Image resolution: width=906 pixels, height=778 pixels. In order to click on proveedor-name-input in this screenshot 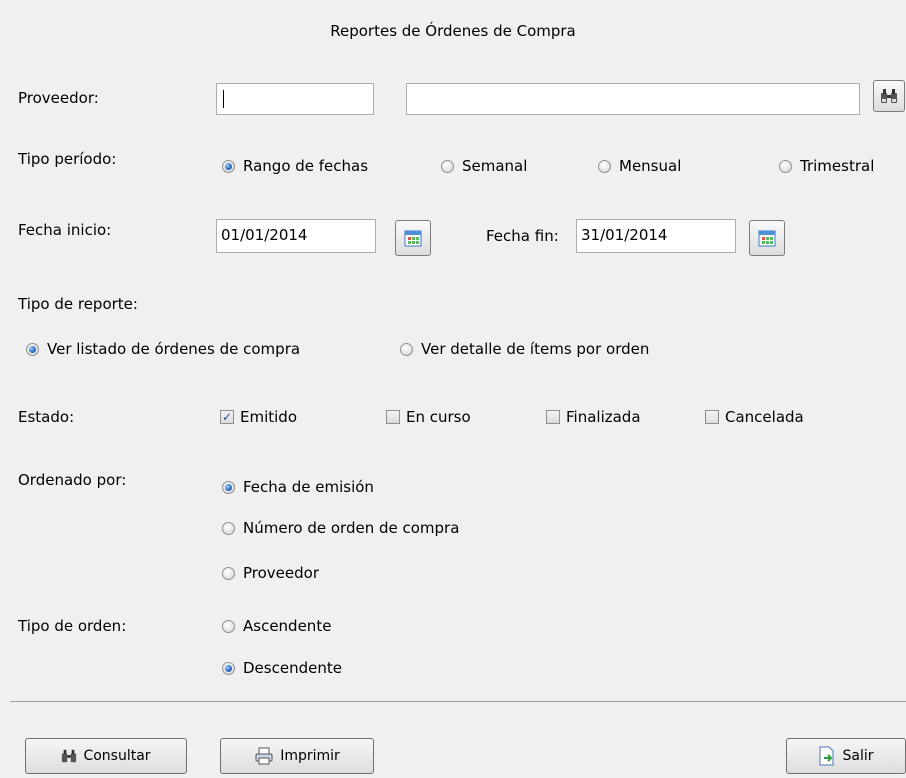, I will do `click(633, 99)`.